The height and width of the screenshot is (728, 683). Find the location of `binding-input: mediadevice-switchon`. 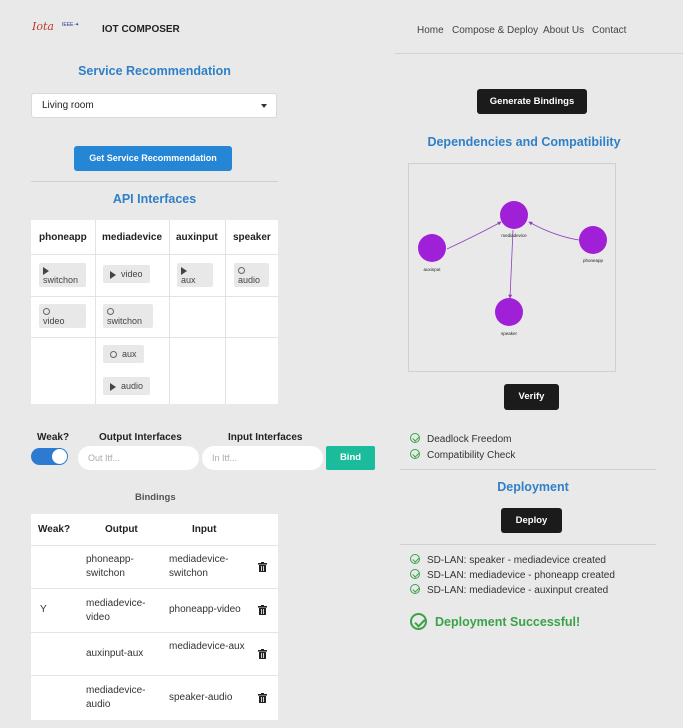

binding-input: mediadevice-switchon is located at coordinates (199, 566).